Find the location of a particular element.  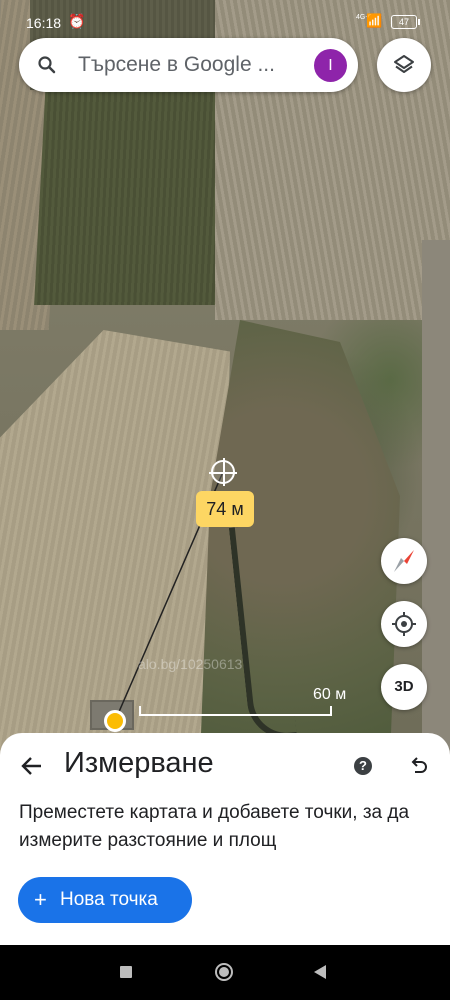

compass-button is located at coordinates (404, 561).